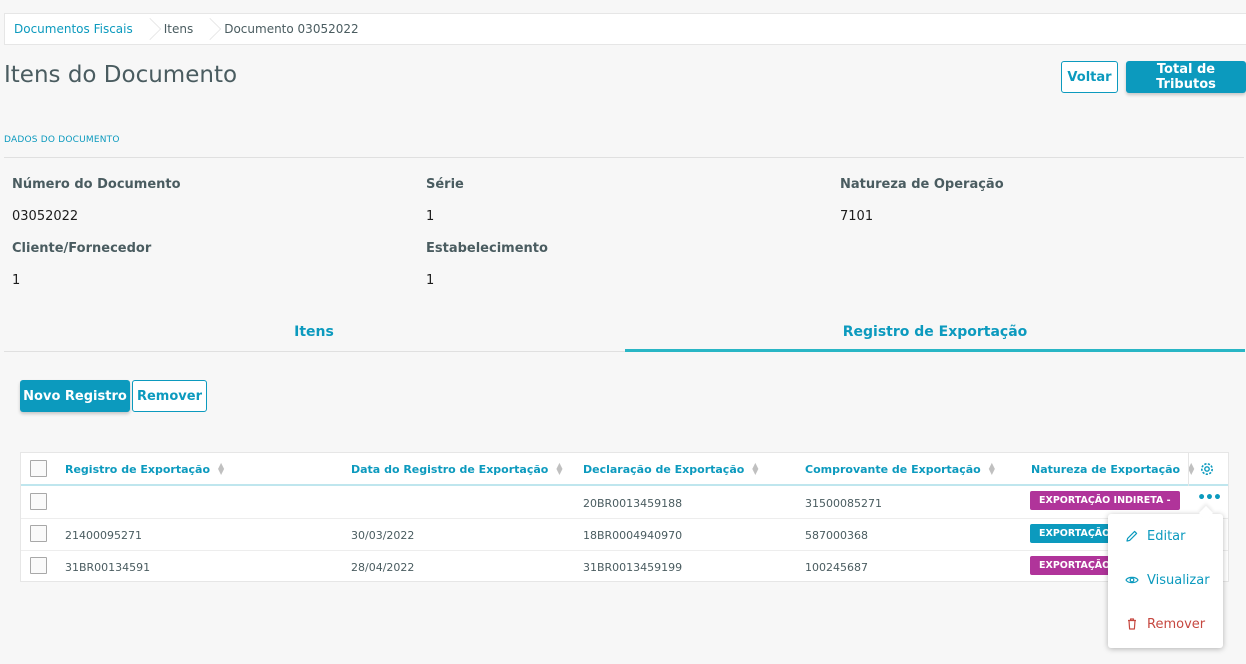  Describe the element at coordinates (857, 216) in the screenshot. I see `natureza-operacao-value: 7101` at that location.